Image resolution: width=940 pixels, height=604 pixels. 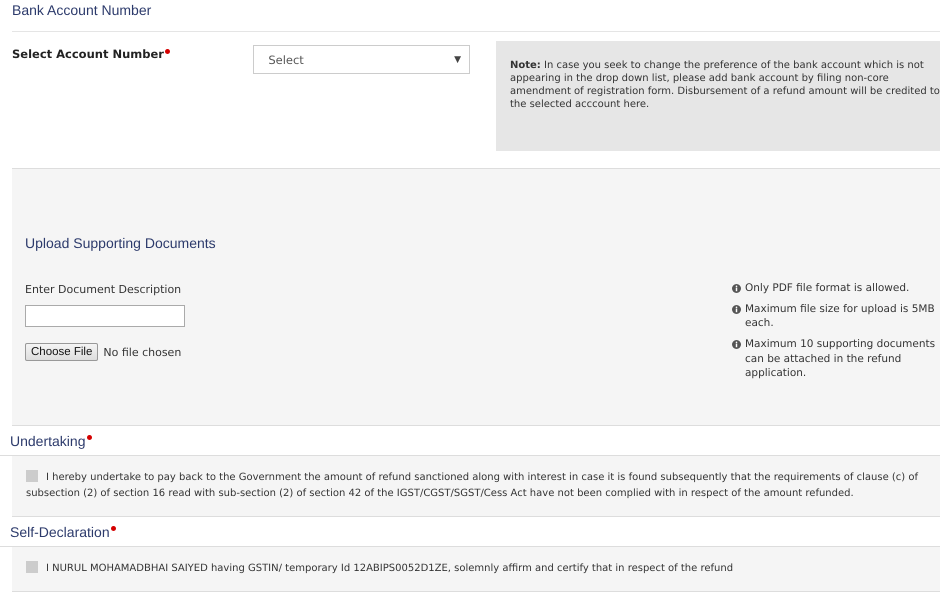 I want to click on declaration-text: I NURUL MOHAMADBHAI SAIYED having GSTIN/ temporary Id 12ABIPS0052D1ZE, solemnly affirm and certify that in respect of the refund, so click(x=479, y=569).